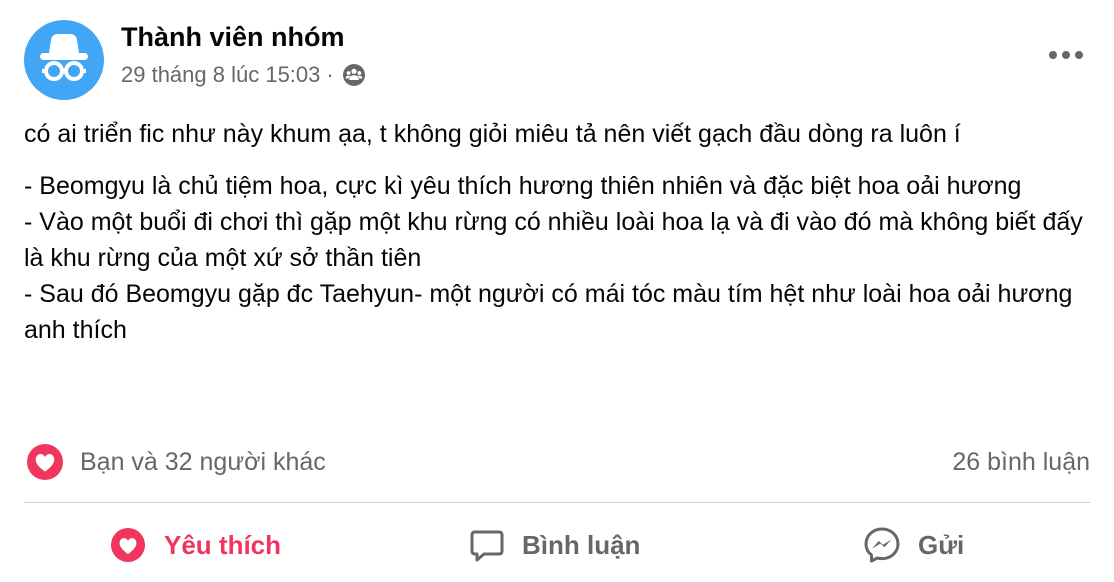 This screenshot has height=582, width=1114. Describe the element at coordinates (913, 545) in the screenshot. I see `send-button: Gửi` at that location.